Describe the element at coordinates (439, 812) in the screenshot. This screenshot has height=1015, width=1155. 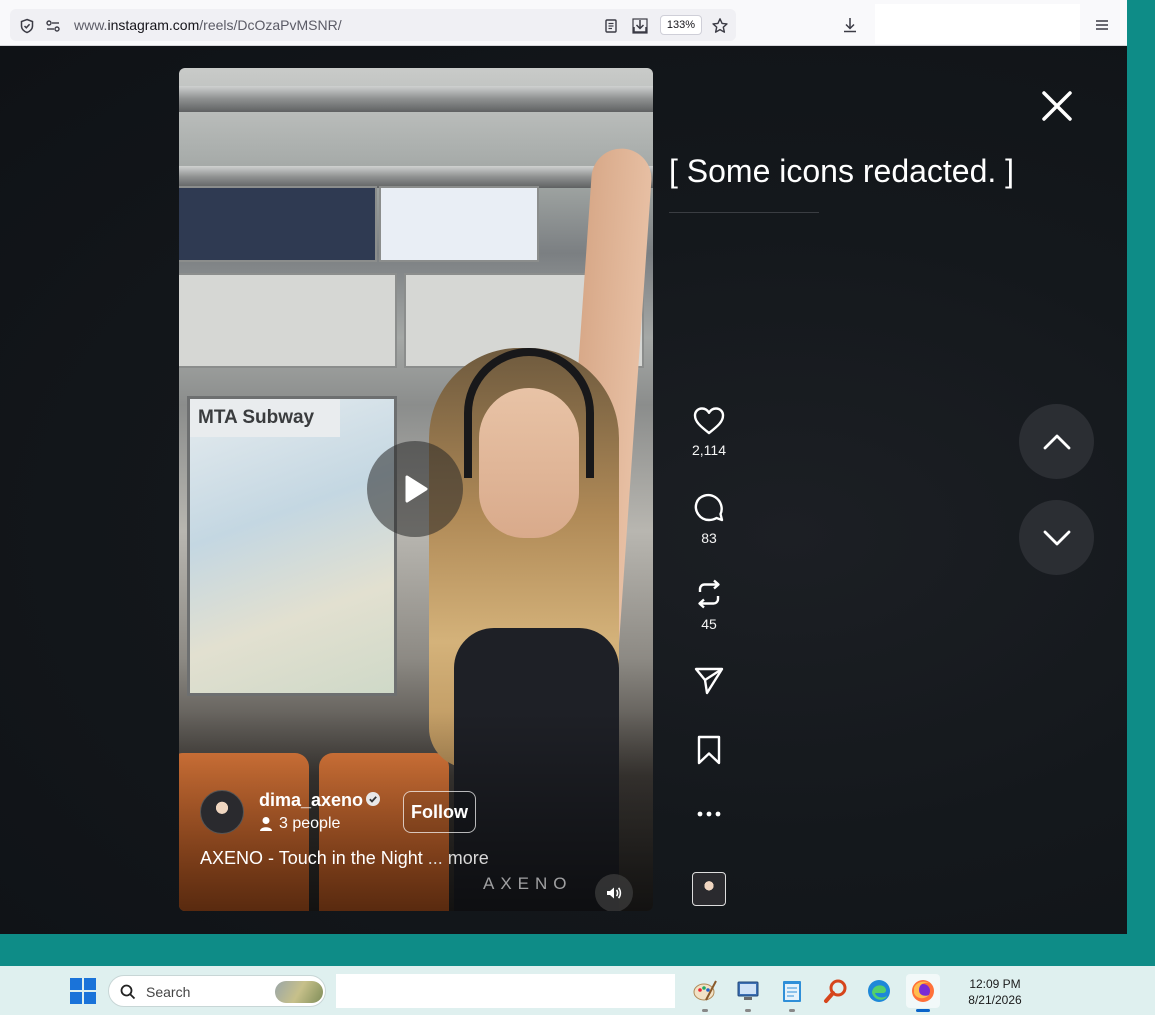
I see `follow-button: Follow` at that location.